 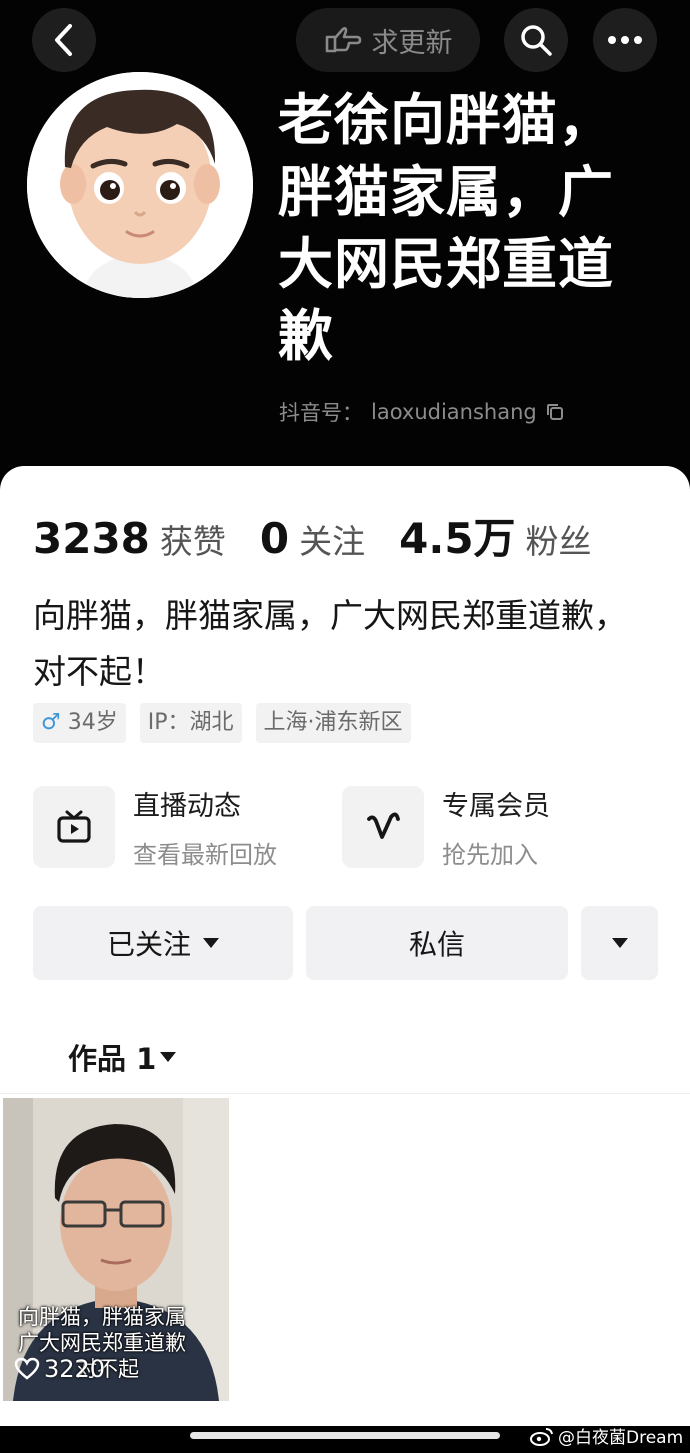 I want to click on following-count: 0, so click(x=274, y=538).